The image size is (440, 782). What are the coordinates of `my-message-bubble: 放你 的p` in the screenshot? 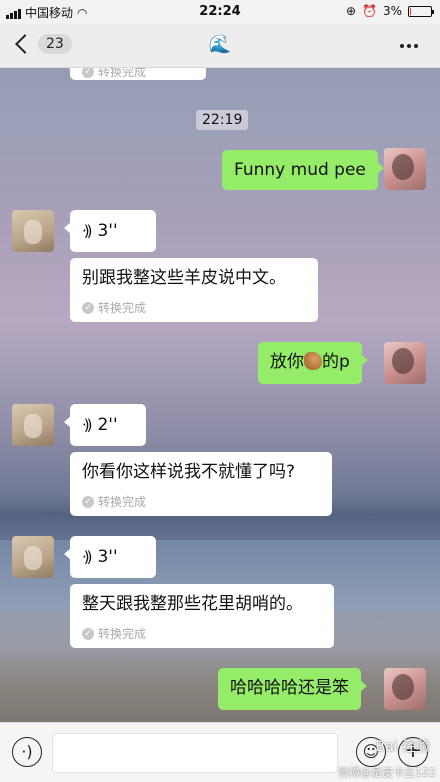 It's located at (313, 363).